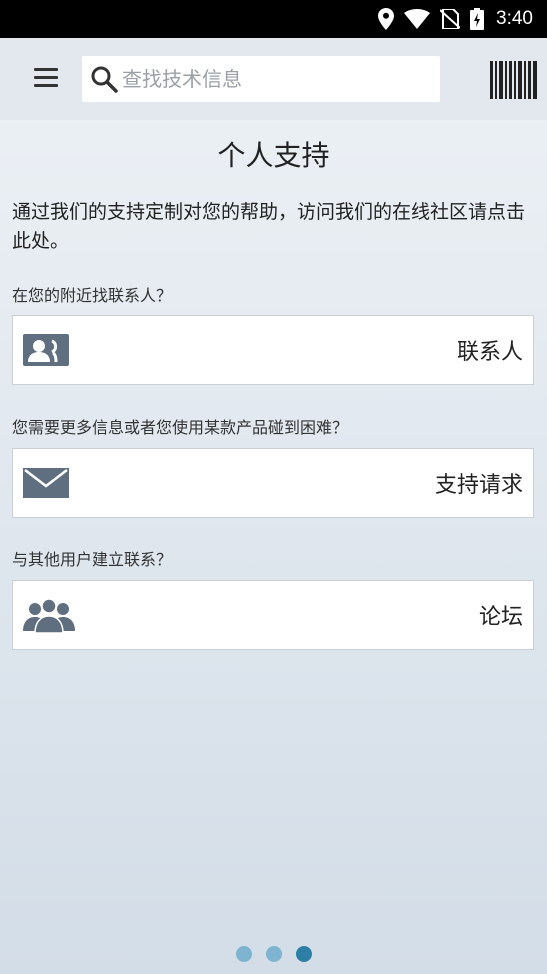 Image resolution: width=547 pixels, height=974 pixels. Describe the element at coordinates (477, 19) in the screenshot. I see `battery-charging-icon` at that location.